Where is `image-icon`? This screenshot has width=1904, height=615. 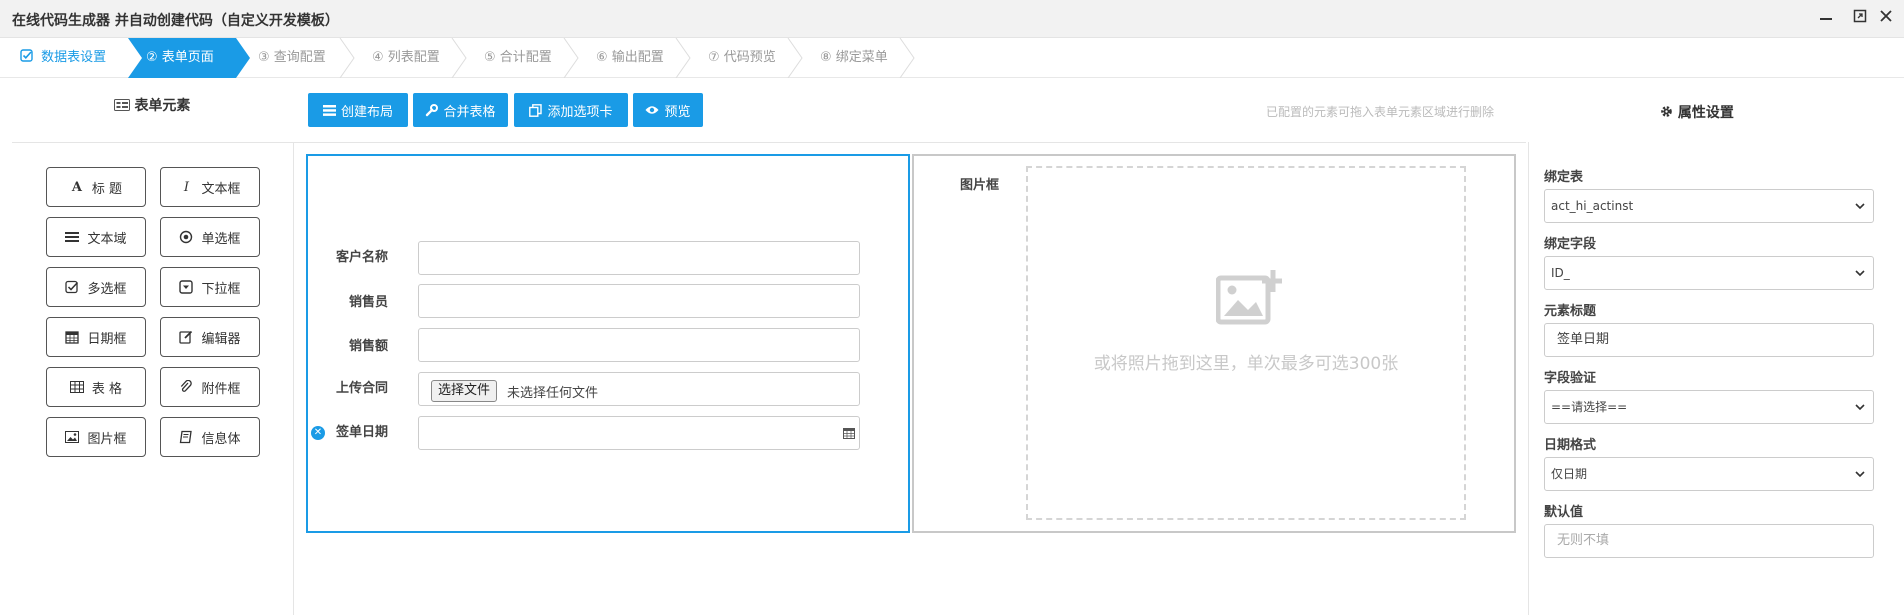 image-icon is located at coordinates (72, 437).